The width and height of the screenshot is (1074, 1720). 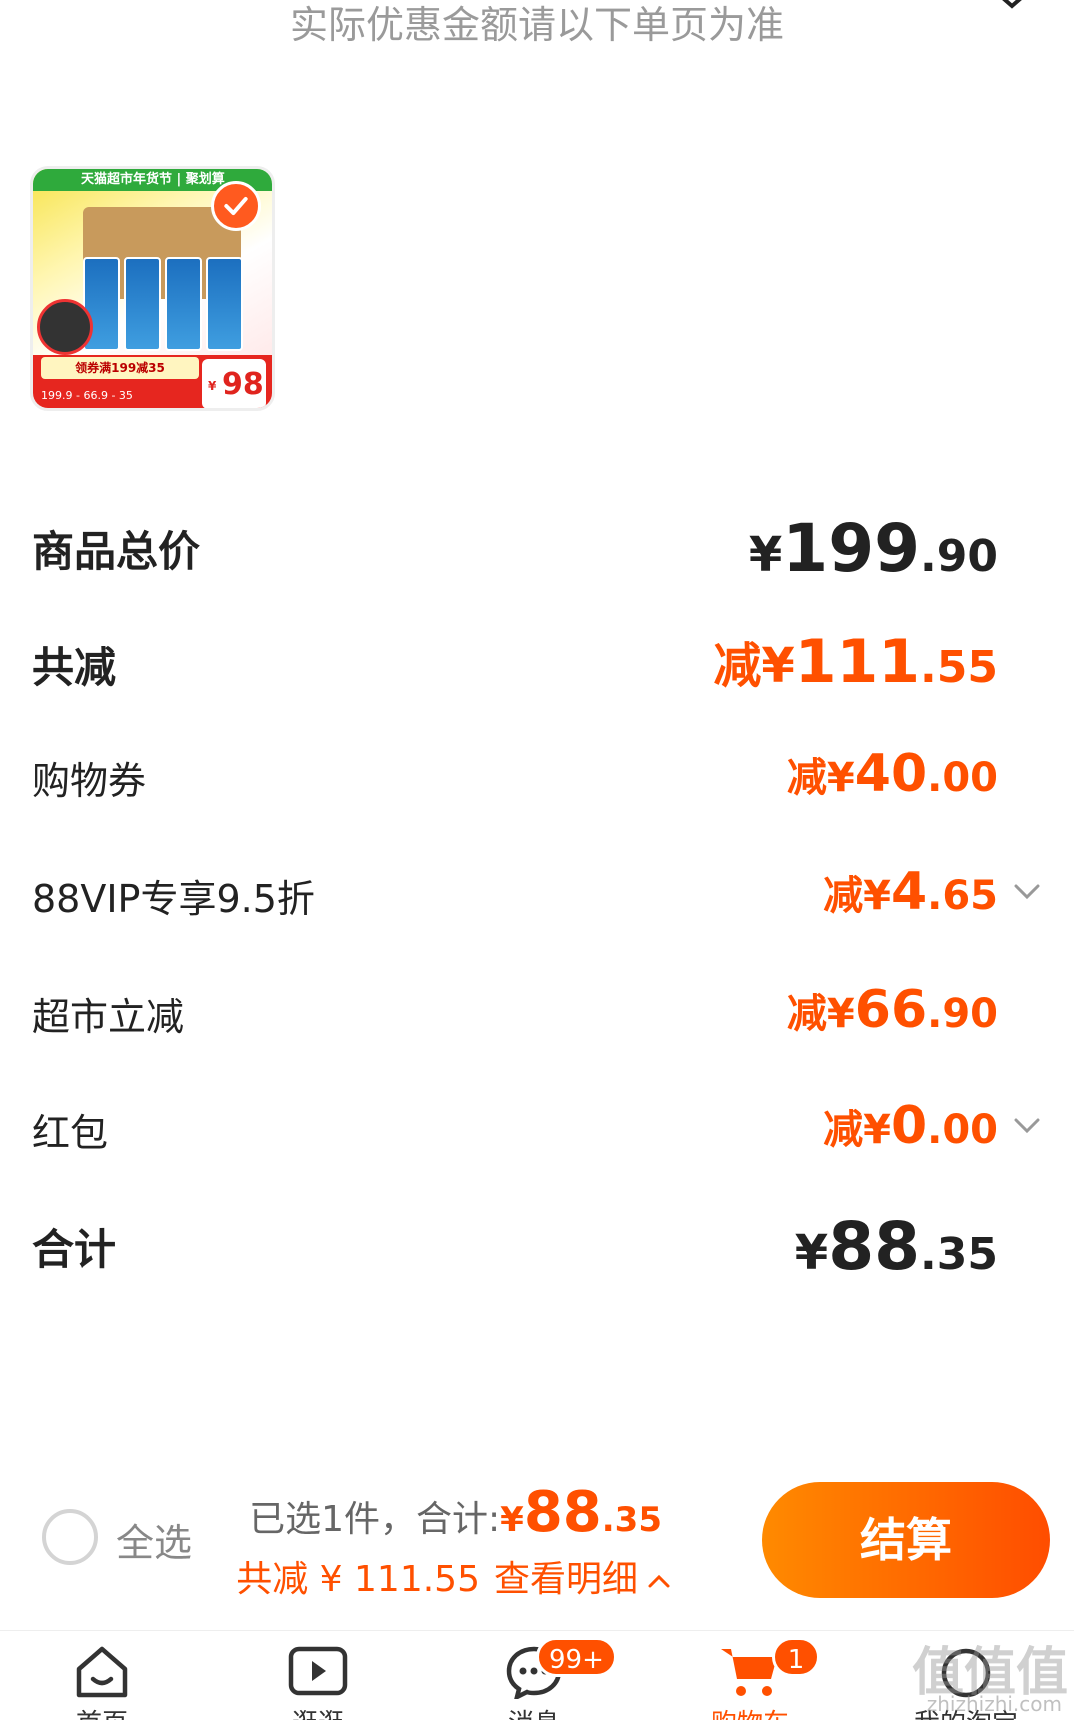 I want to click on tab-messages-label: 消息, so click(x=534, y=1711).